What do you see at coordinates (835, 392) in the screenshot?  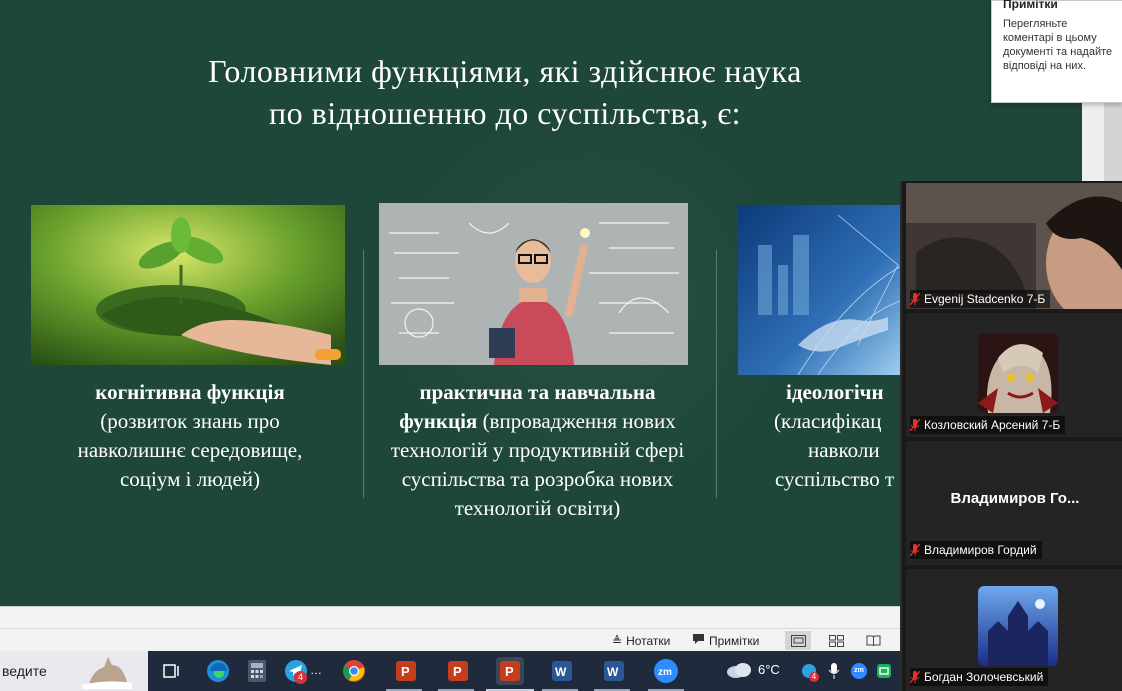 I see `caption-heading: ідеологічн` at bounding box center [835, 392].